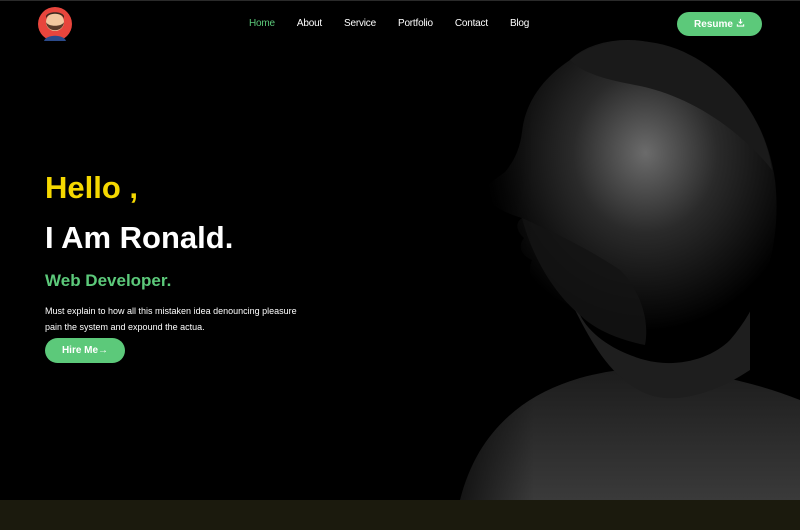 The height and width of the screenshot is (530, 800). I want to click on nav-contact: Contact, so click(471, 23).